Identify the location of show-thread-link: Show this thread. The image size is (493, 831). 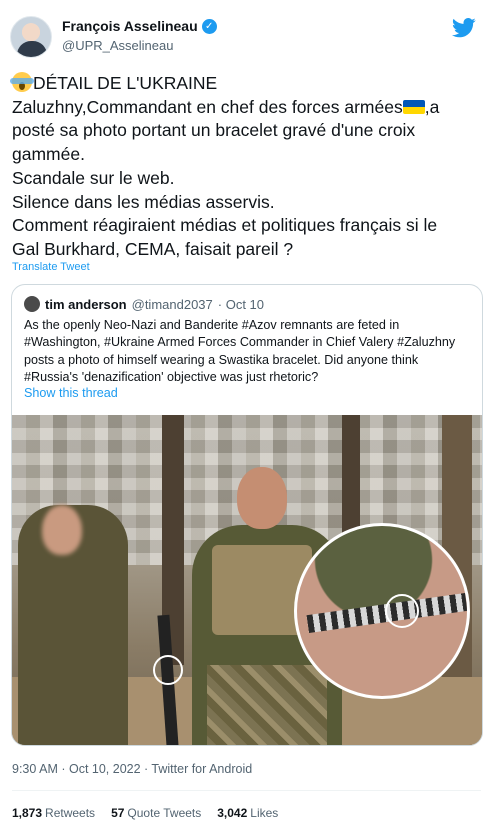
(71, 393).